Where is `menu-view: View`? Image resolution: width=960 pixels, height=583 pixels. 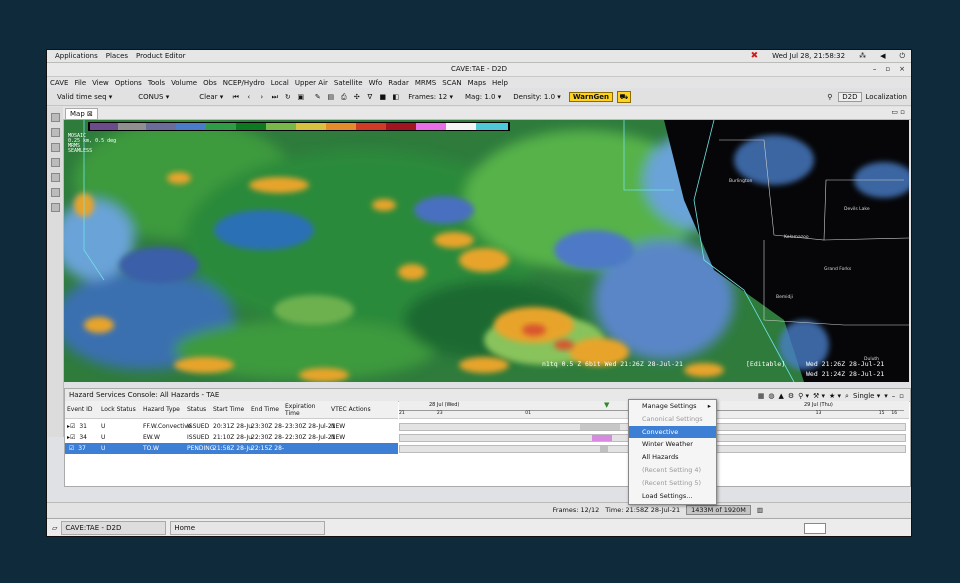 menu-view: View is located at coordinates (100, 83).